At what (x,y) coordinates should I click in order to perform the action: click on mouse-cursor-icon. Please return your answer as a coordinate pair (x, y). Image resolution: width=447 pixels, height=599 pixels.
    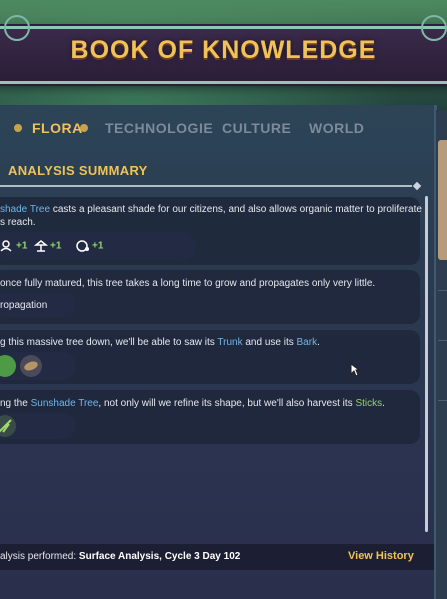
    Looking at the image, I should click on (355, 370).